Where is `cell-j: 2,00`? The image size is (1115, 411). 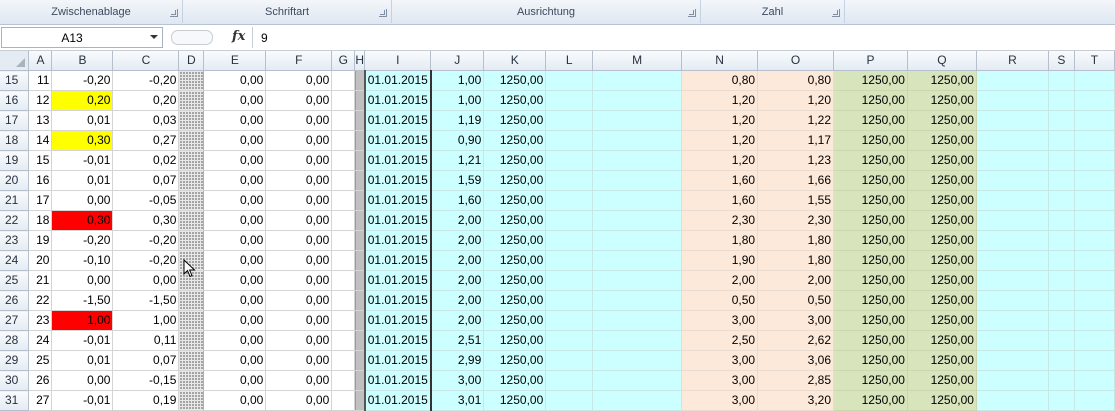
cell-j: 2,00 is located at coordinates (457, 280).